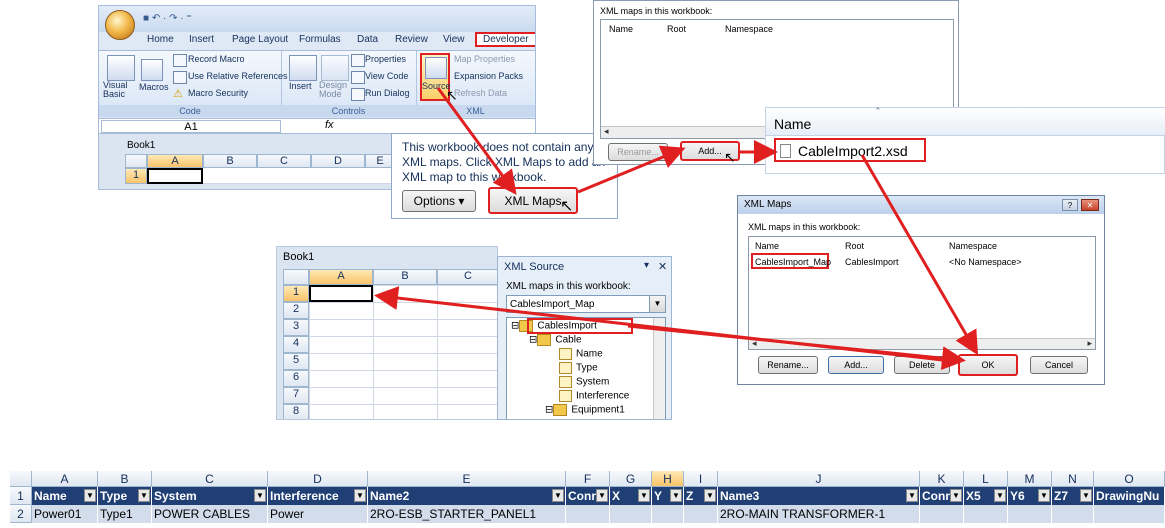 Image resolution: width=1165 pixels, height=528 pixels. I want to click on table-header-cell: Name2 ▼, so click(467, 496).